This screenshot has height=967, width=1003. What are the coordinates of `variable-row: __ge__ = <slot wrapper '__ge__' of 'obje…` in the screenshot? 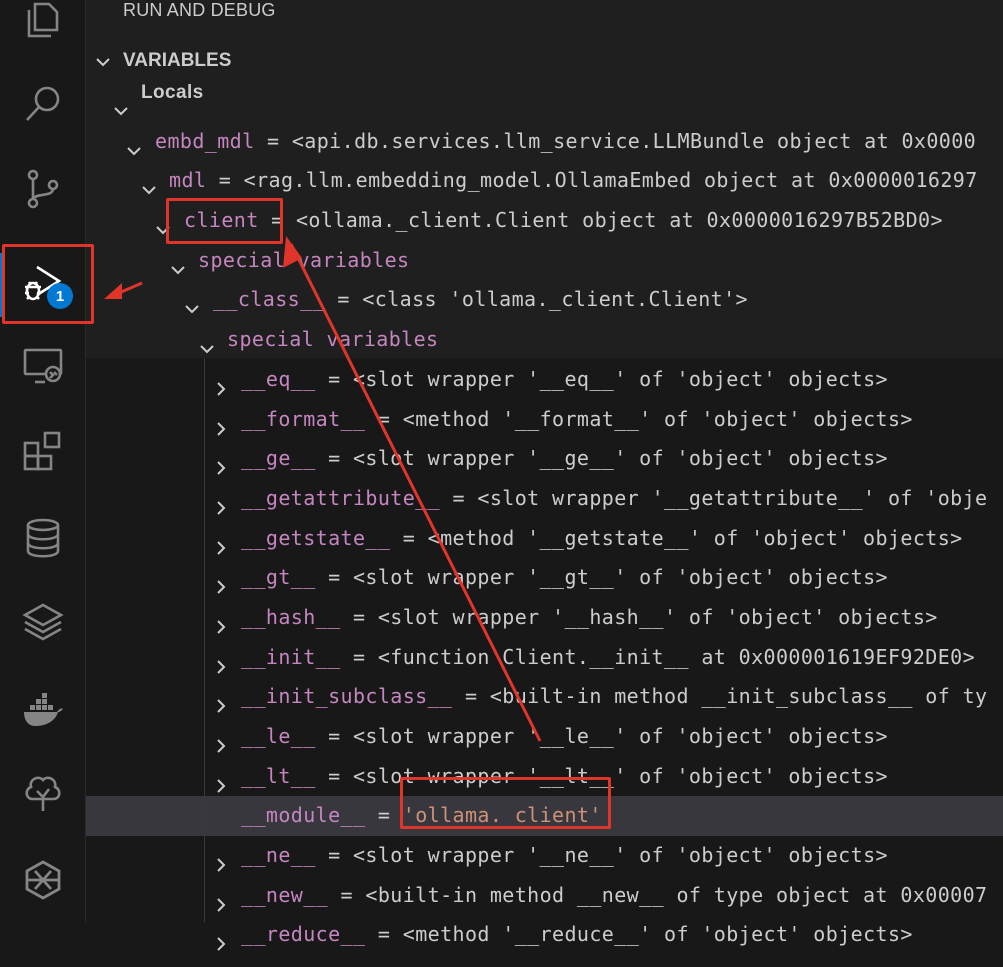 It's located at (544, 459).